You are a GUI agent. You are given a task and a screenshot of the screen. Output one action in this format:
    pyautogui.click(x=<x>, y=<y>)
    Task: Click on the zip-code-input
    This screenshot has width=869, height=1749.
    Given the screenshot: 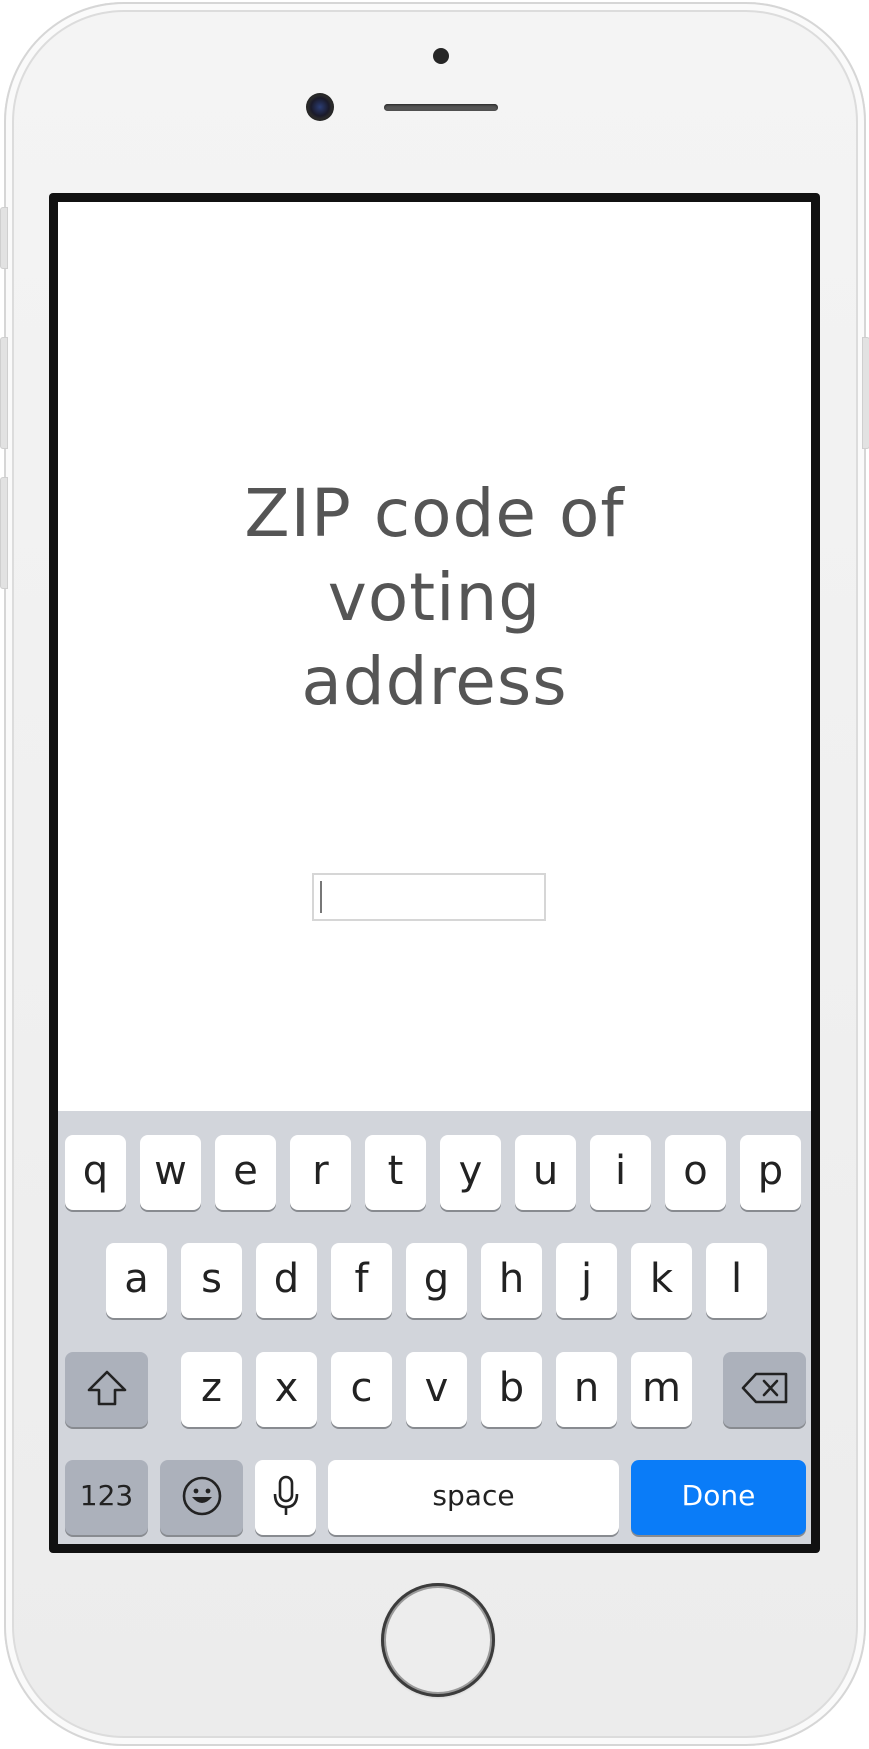 What is the action you would take?
    pyautogui.click(x=429, y=897)
    